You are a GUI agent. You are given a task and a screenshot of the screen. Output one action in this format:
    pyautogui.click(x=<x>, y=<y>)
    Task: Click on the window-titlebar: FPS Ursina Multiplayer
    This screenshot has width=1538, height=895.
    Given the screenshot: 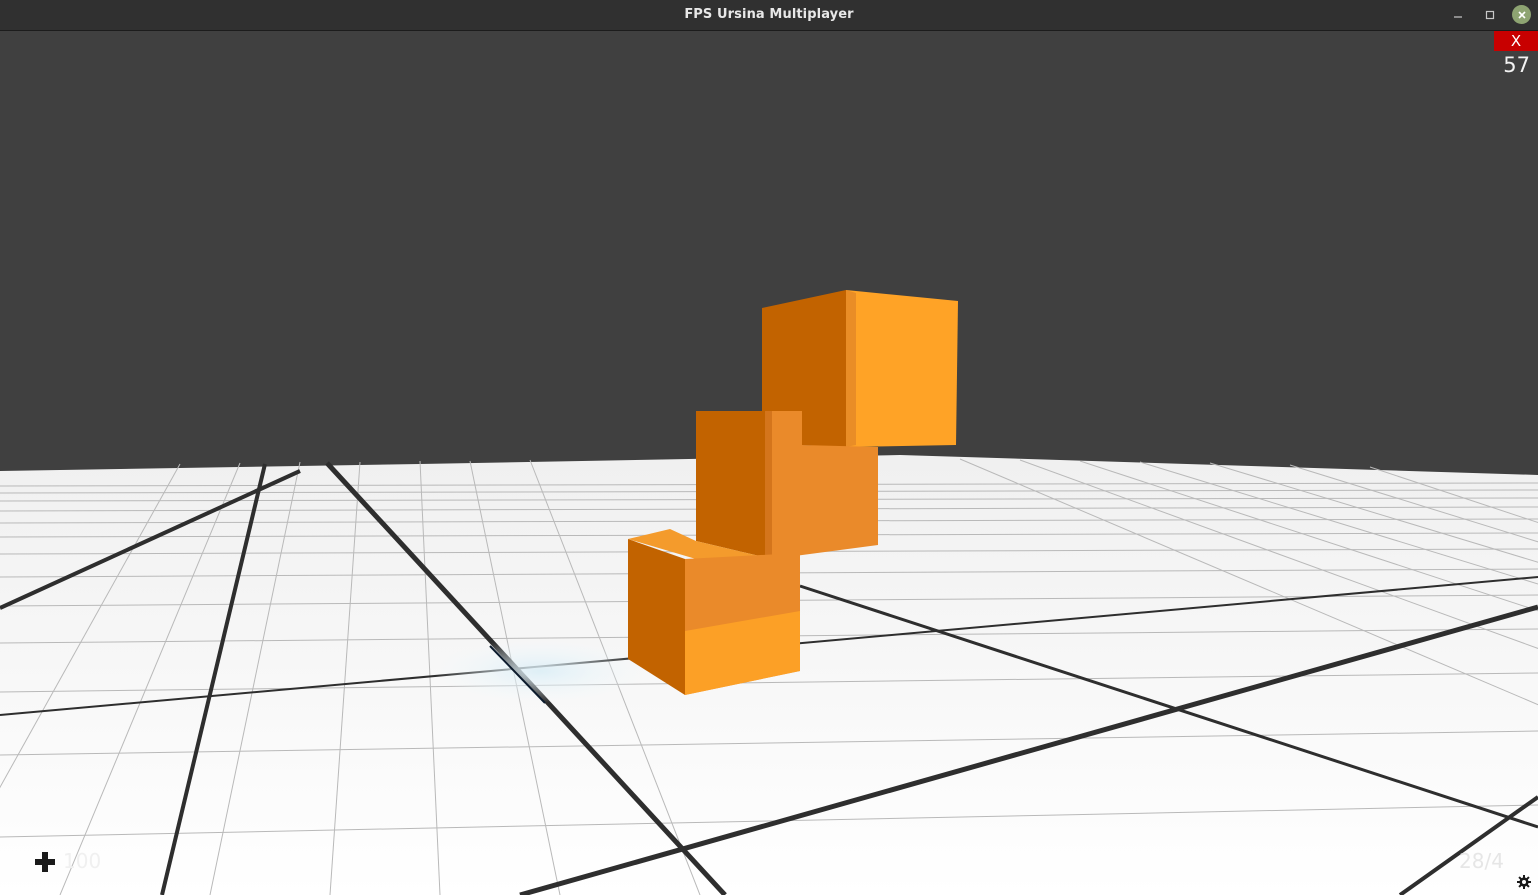 What is the action you would take?
    pyautogui.click(x=769, y=15)
    